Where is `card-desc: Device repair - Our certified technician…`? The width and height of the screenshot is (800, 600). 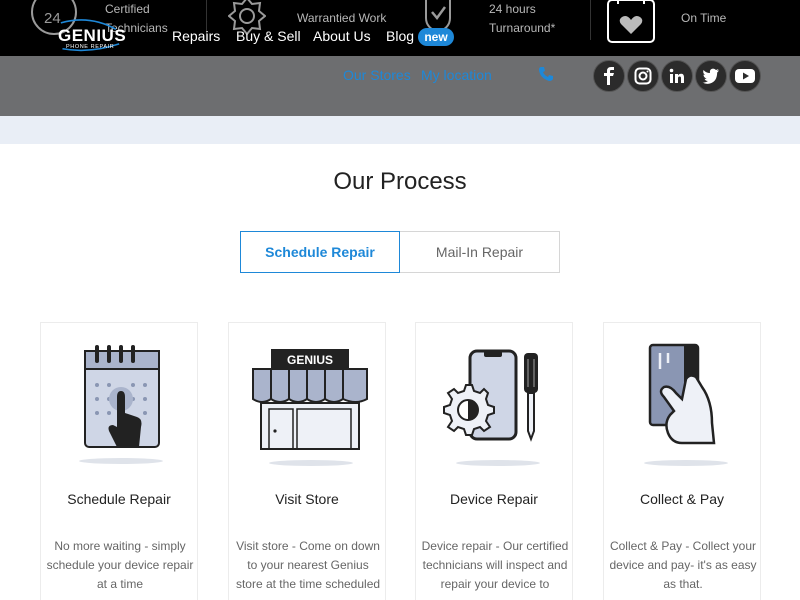 card-desc: Device repair - Our certified technician… is located at coordinates (495, 565).